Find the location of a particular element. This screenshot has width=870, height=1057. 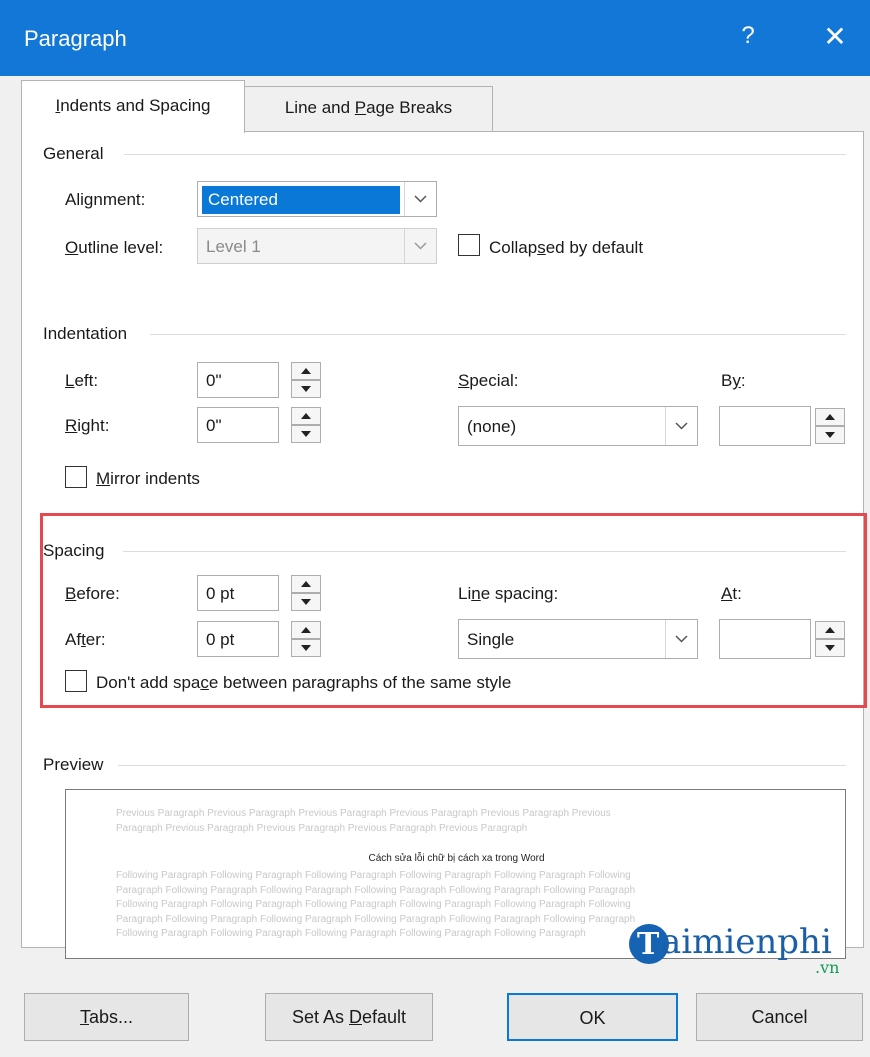

dont-add-space-checkbox is located at coordinates (76, 681).